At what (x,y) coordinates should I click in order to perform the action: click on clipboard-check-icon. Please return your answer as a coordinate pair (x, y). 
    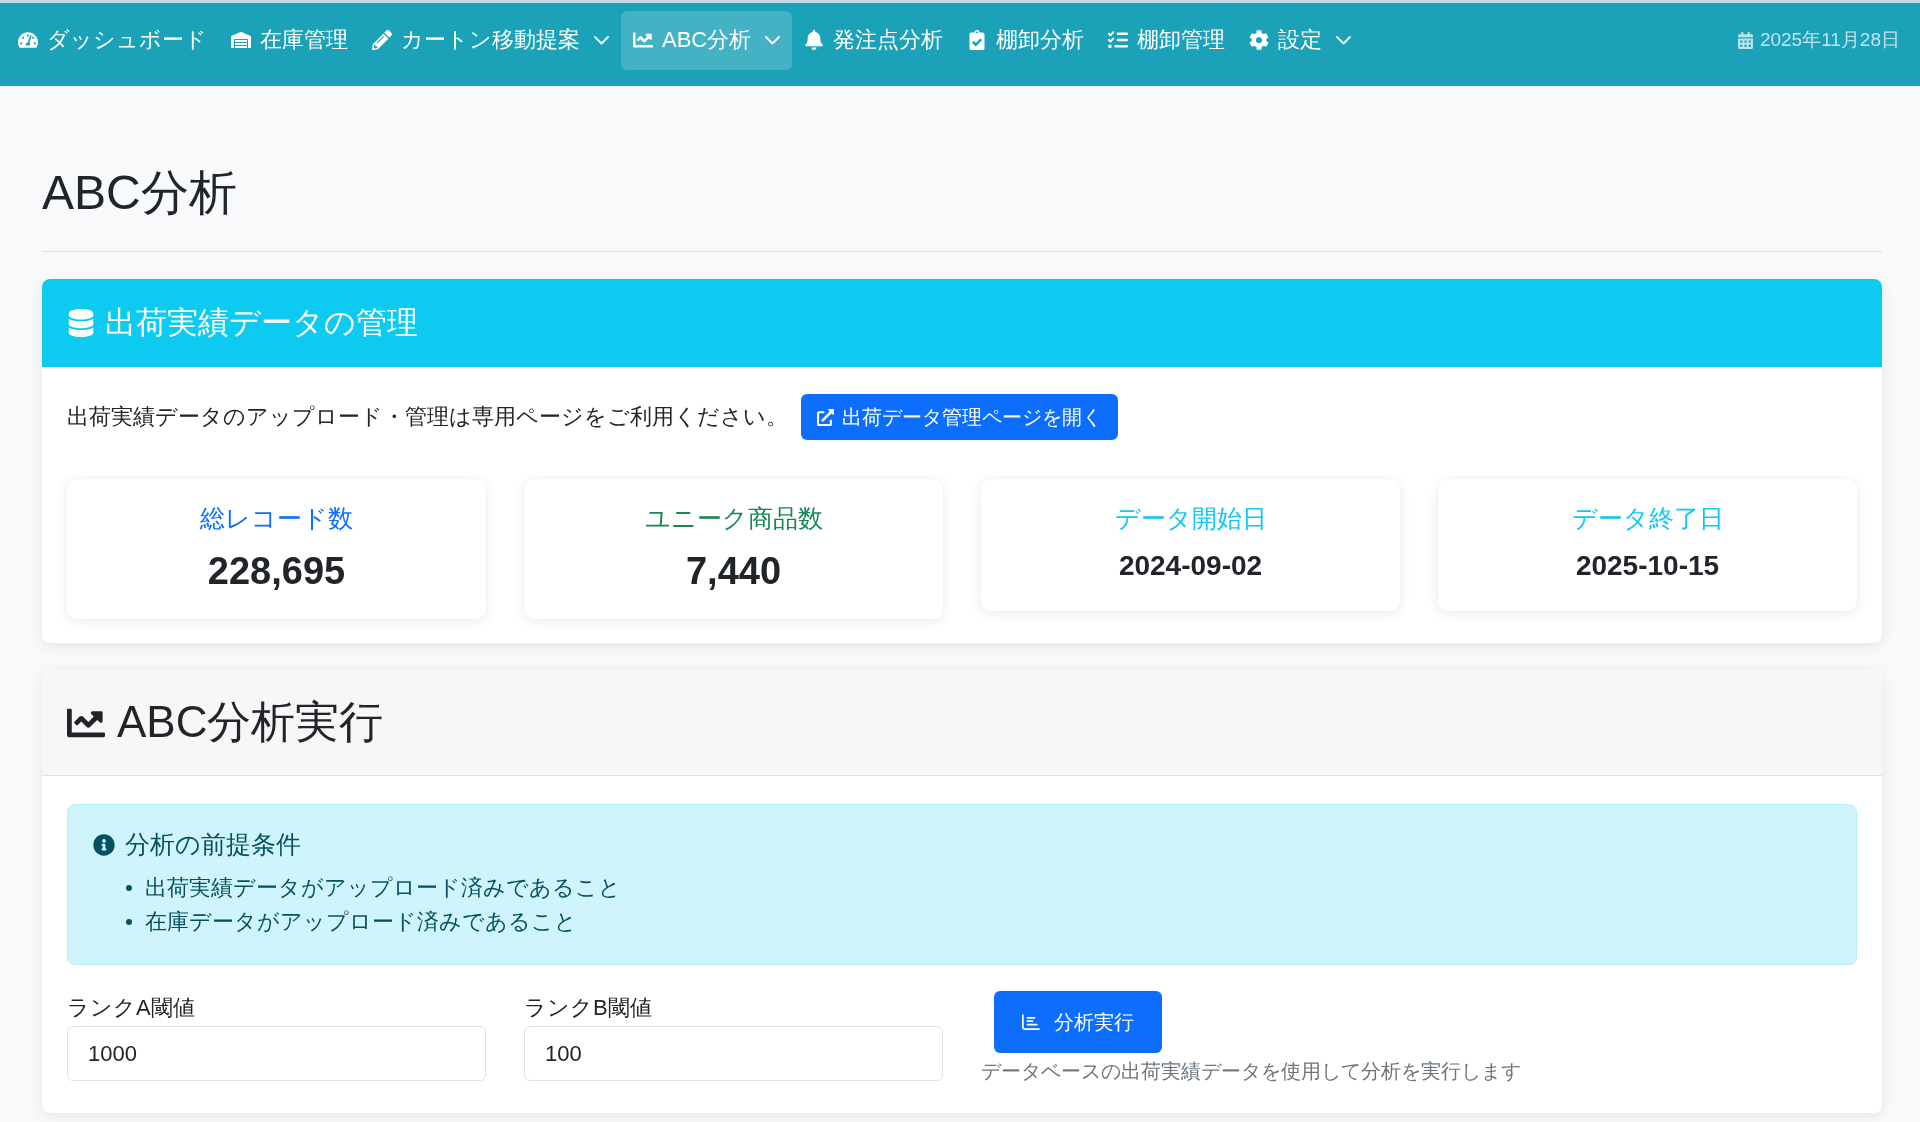
    Looking at the image, I should click on (977, 40).